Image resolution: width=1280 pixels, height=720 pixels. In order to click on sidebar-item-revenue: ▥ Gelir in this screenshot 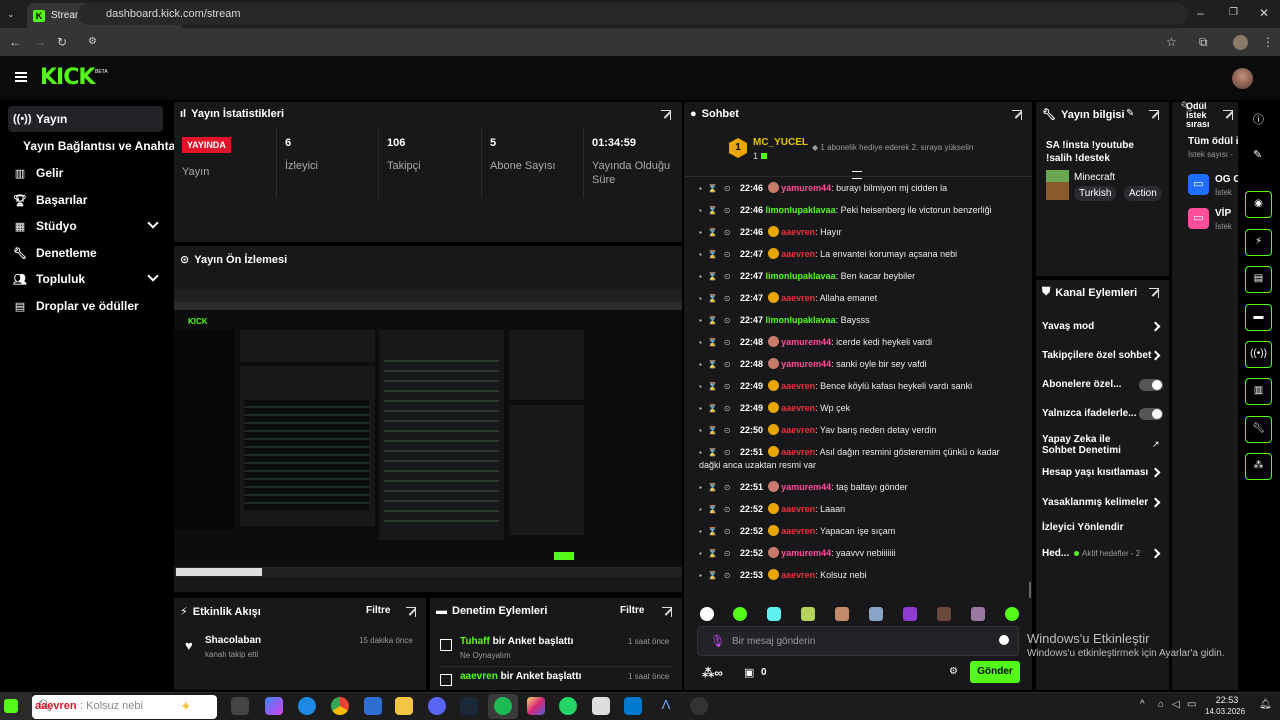, I will do `click(85, 173)`.